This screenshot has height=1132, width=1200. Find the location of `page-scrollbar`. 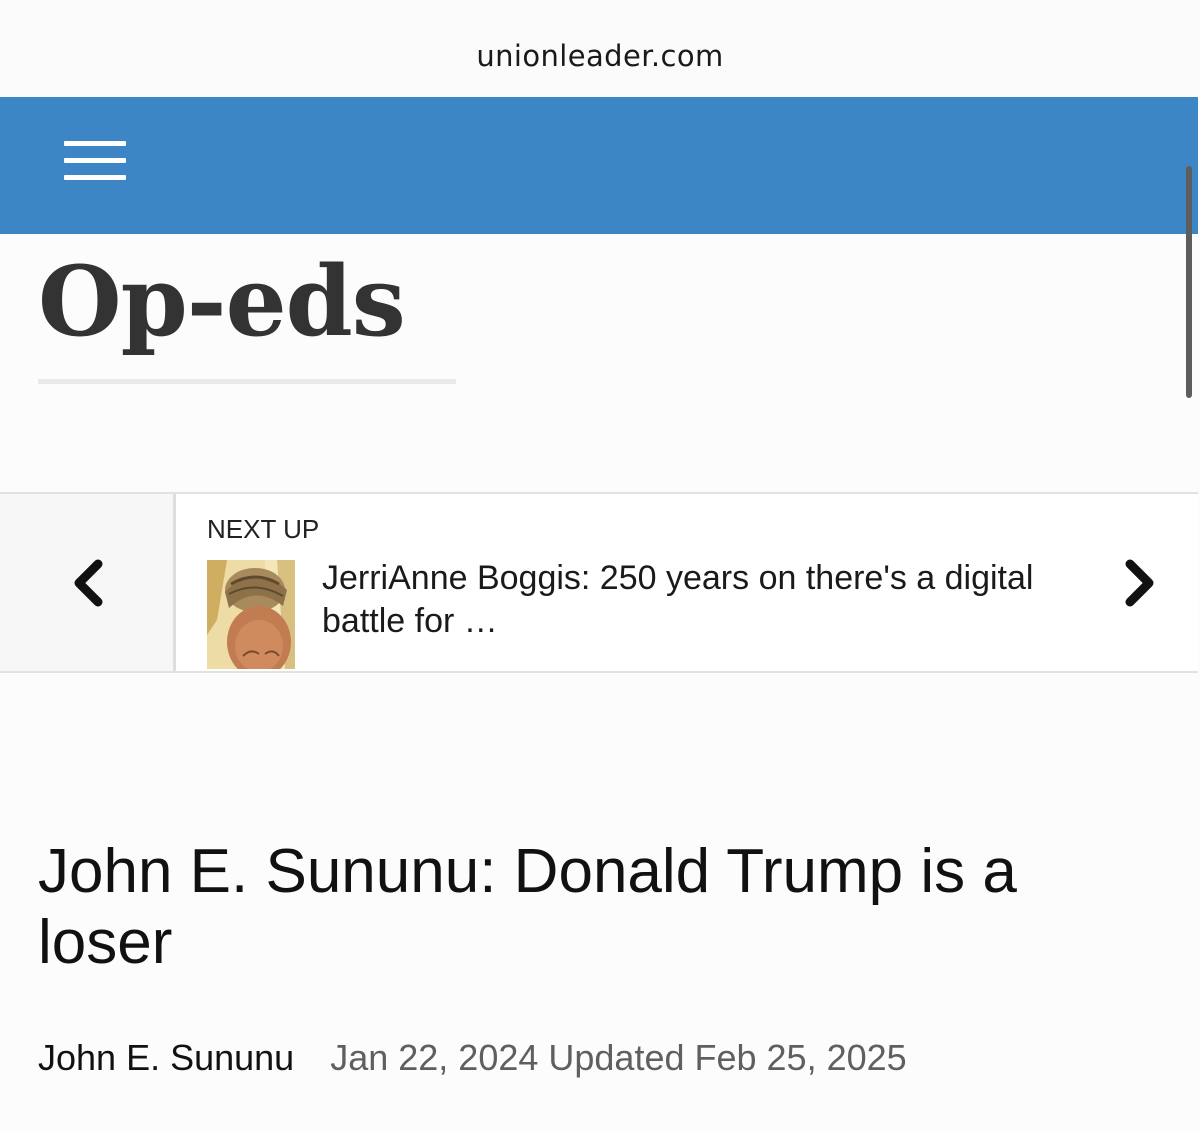

page-scrollbar is located at coordinates (1189, 282).